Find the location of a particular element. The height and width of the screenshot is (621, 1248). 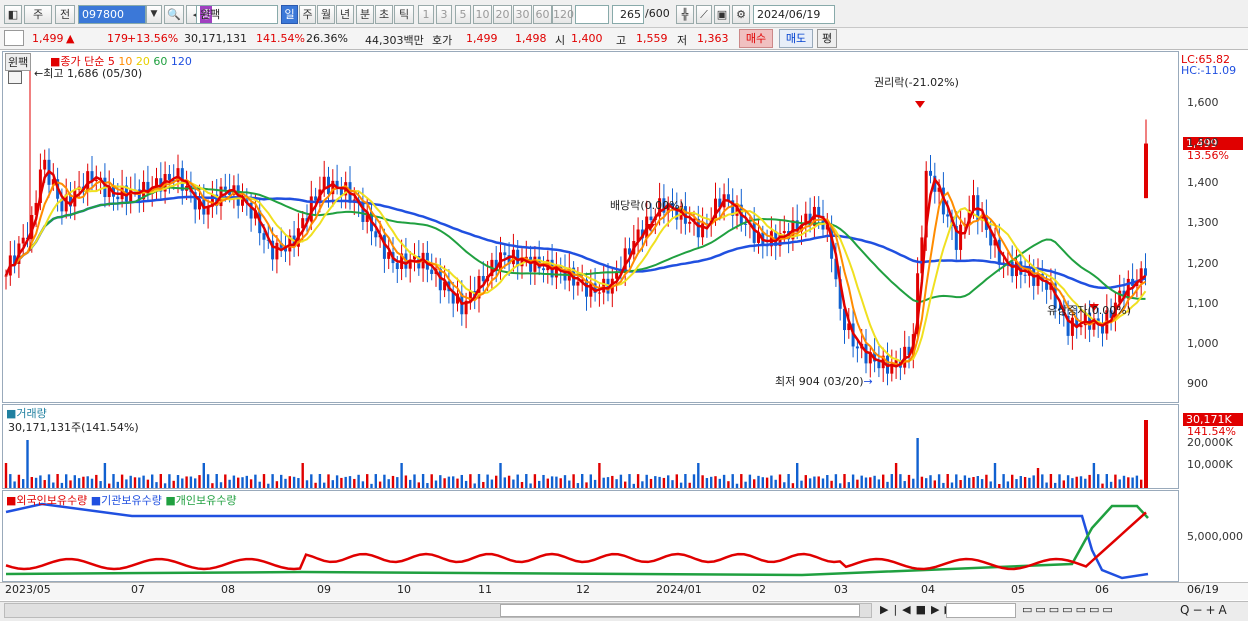

tab-day: 일 is located at coordinates (289, 14).